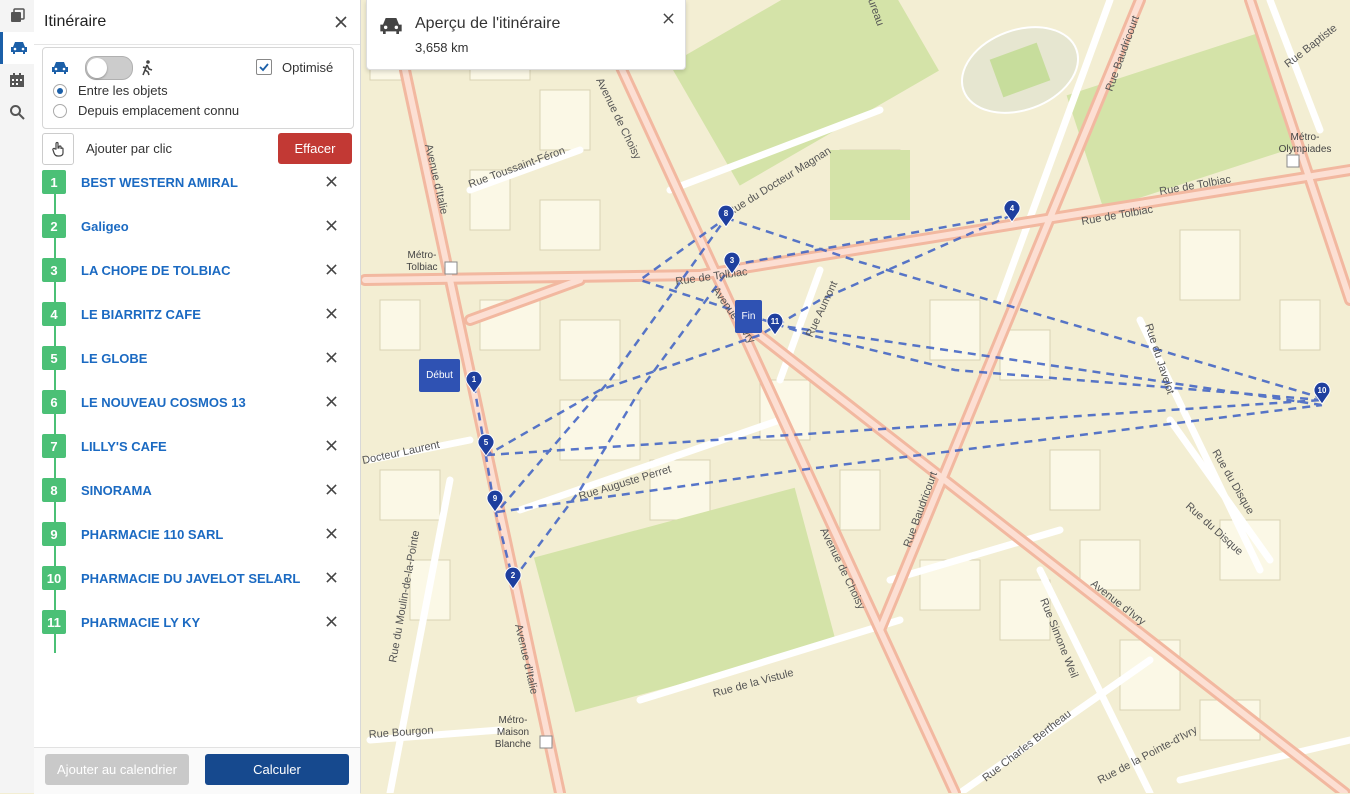 The height and width of the screenshot is (794, 1350). What do you see at coordinates (748, 316) in the screenshot?
I see `route-end-tag: Fin` at bounding box center [748, 316].